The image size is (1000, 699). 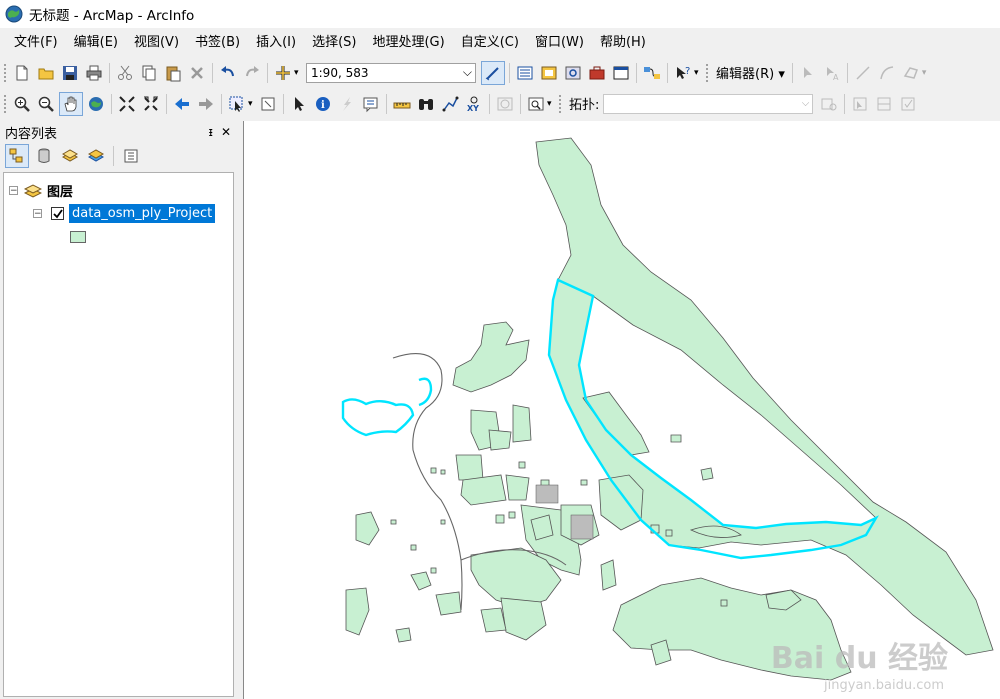 What do you see at coordinates (131, 156) in the screenshot?
I see `toc-options-icon` at bounding box center [131, 156].